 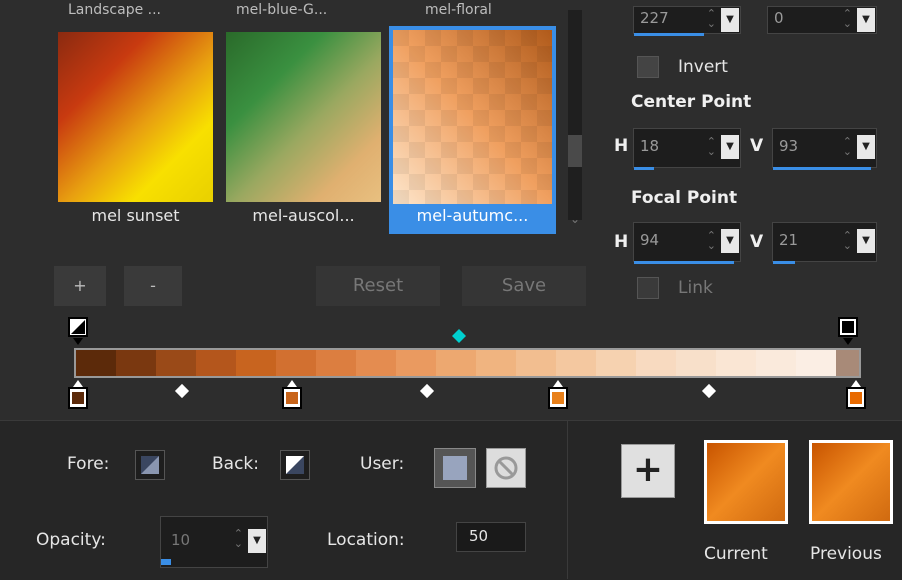 I want to click on previous-label: Previous, so click(x=846, y=554).